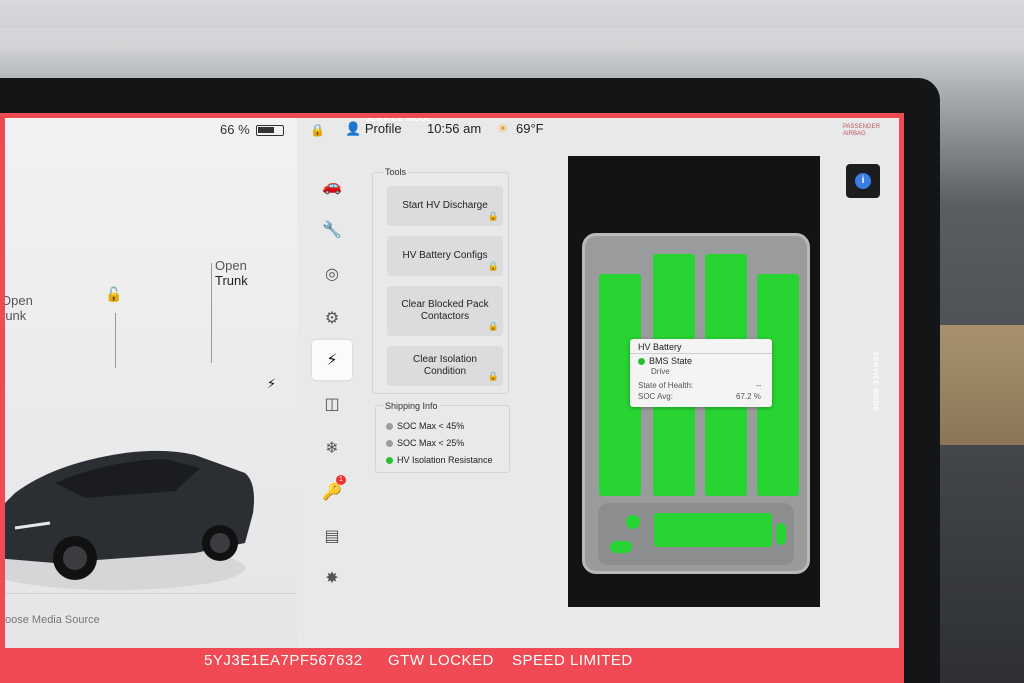 This screenshot has height=683, width=1024. I want to click on gtw-locked-status: GTW LOCKED, so click(441, 660).